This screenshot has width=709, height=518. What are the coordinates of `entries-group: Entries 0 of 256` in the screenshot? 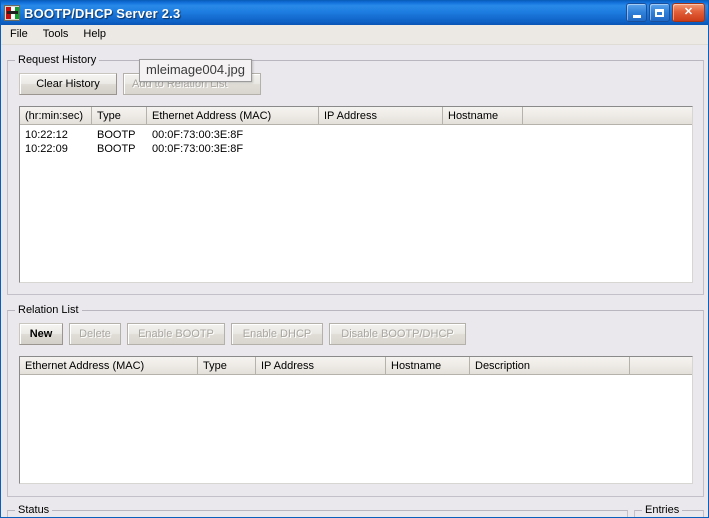 It's located at (669, 510).